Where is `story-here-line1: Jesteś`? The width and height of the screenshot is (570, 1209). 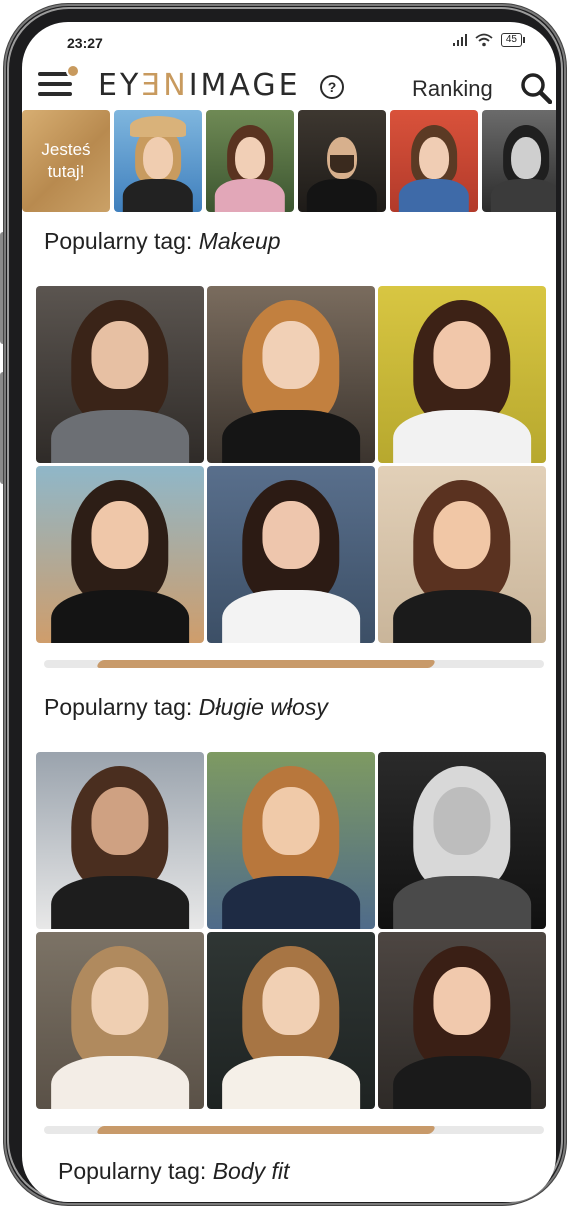
story-here-line1: Jesteś is located at coordinates (66, 149).